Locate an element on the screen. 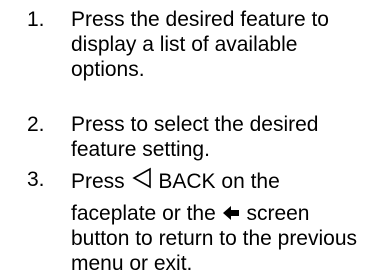 The image size is (388, 277). back-arrow-icon is located at coordinates (231, 213).